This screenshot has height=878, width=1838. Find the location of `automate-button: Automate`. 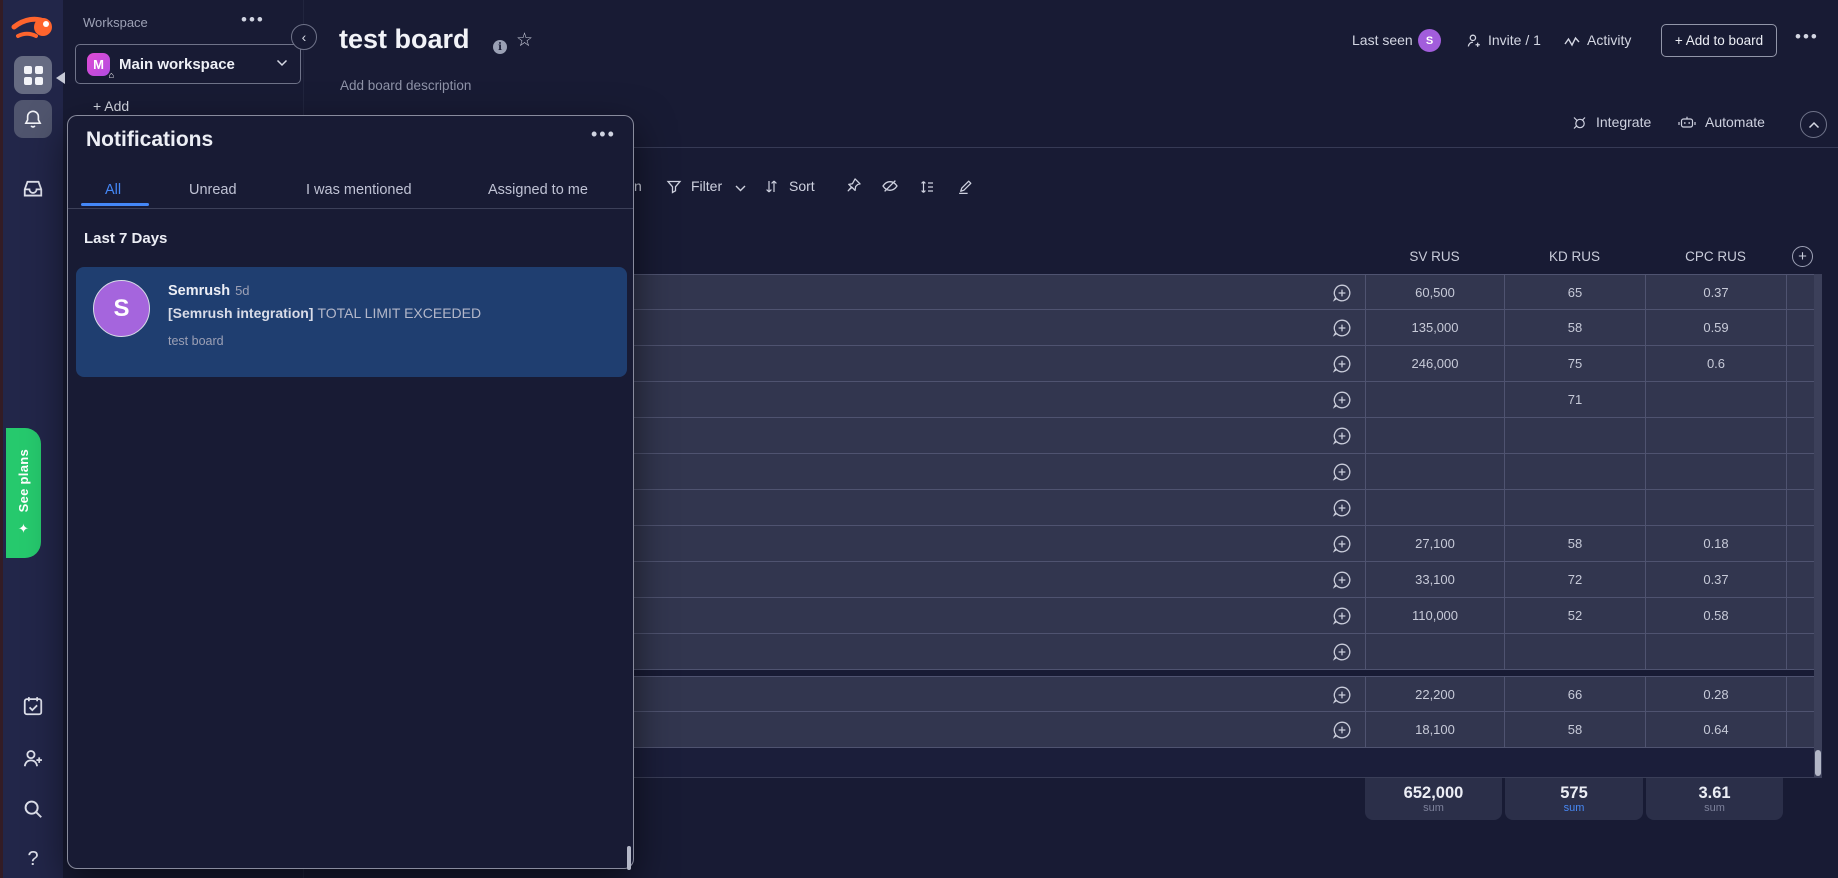

automate-button: Automate is located at coordinates (1735, 122).